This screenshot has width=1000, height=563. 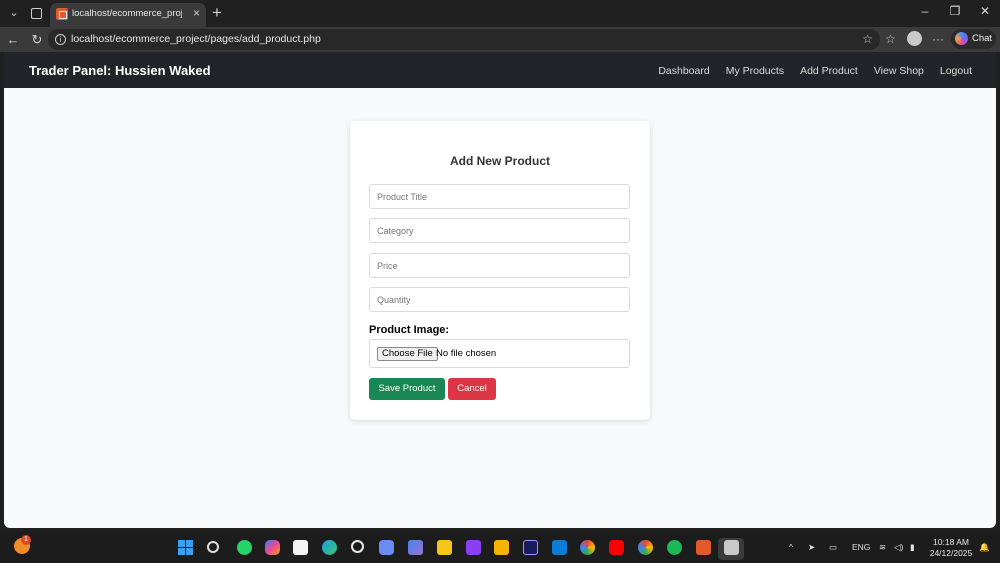 What do you see at coordinates (985, 11) in the screenshot?
I see `close-window-icon: ✕` at bounding box center [985, 11].